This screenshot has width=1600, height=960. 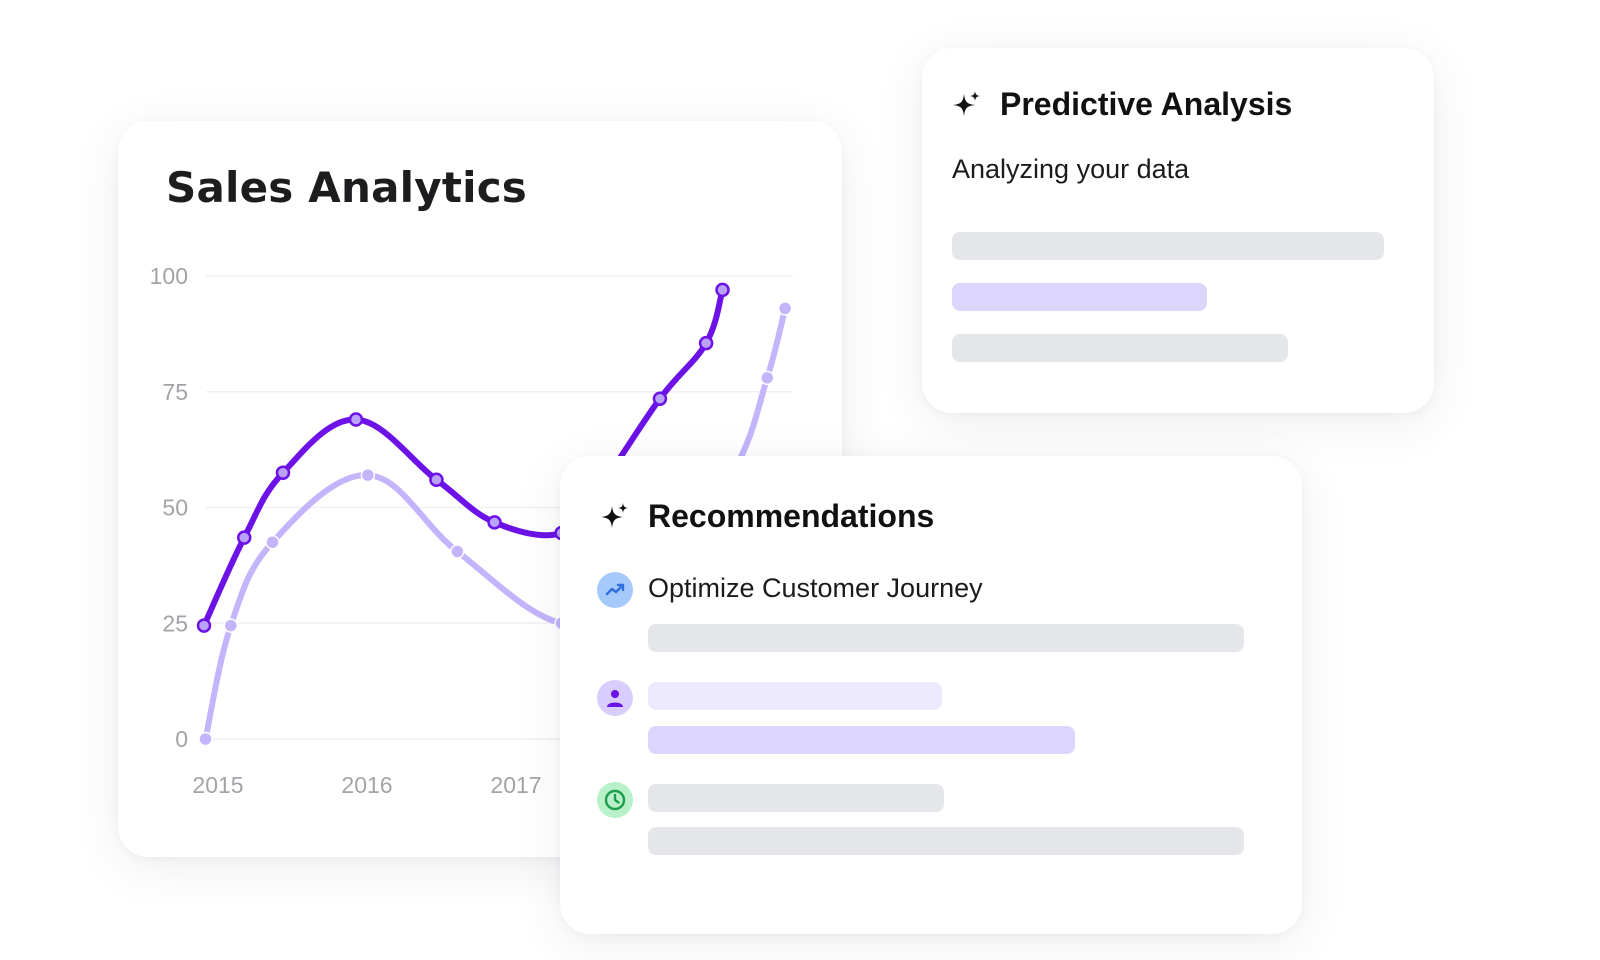 What do you see at coordinates (169, 276) in the screenshot?
I see `y-tick-label: 100` at bounding box center [169, 276].